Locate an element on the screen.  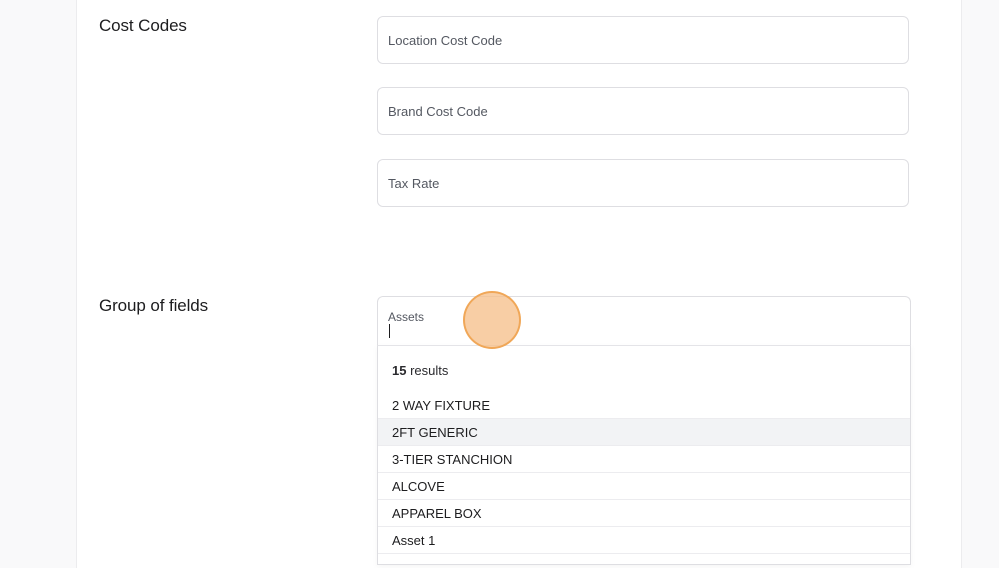
text-caret is located at coordinates (389, 331).